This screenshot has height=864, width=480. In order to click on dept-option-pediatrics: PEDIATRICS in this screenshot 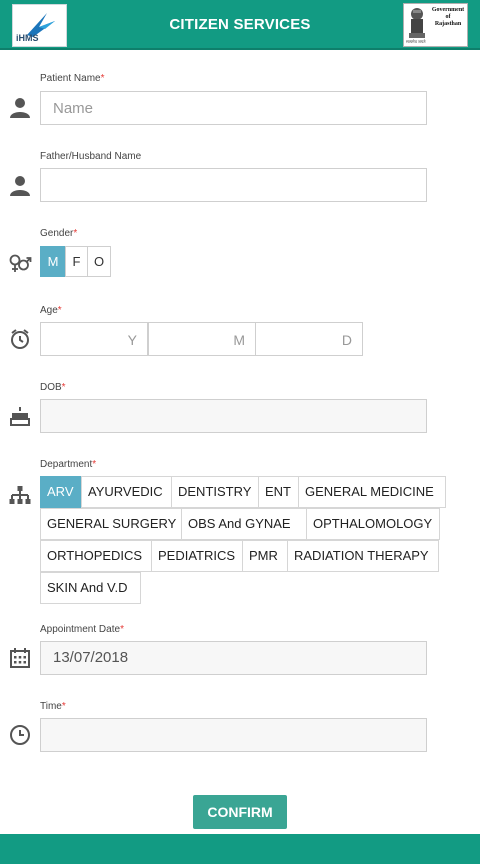, I will do `click(197, 556)`.